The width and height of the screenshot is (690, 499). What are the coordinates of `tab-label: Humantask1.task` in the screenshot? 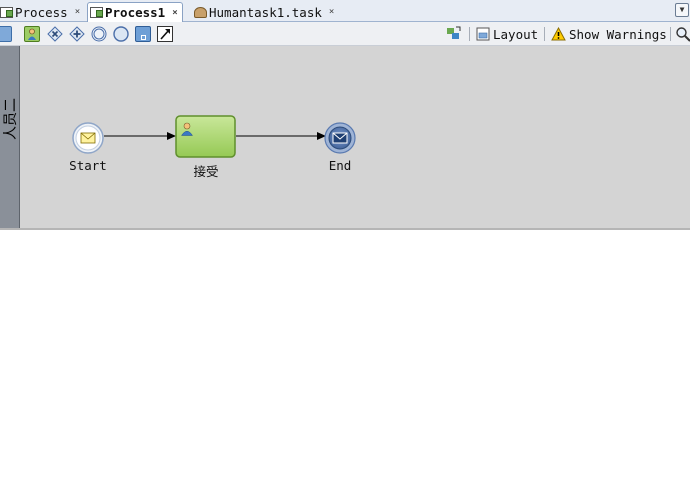 It's located at (265, 12).